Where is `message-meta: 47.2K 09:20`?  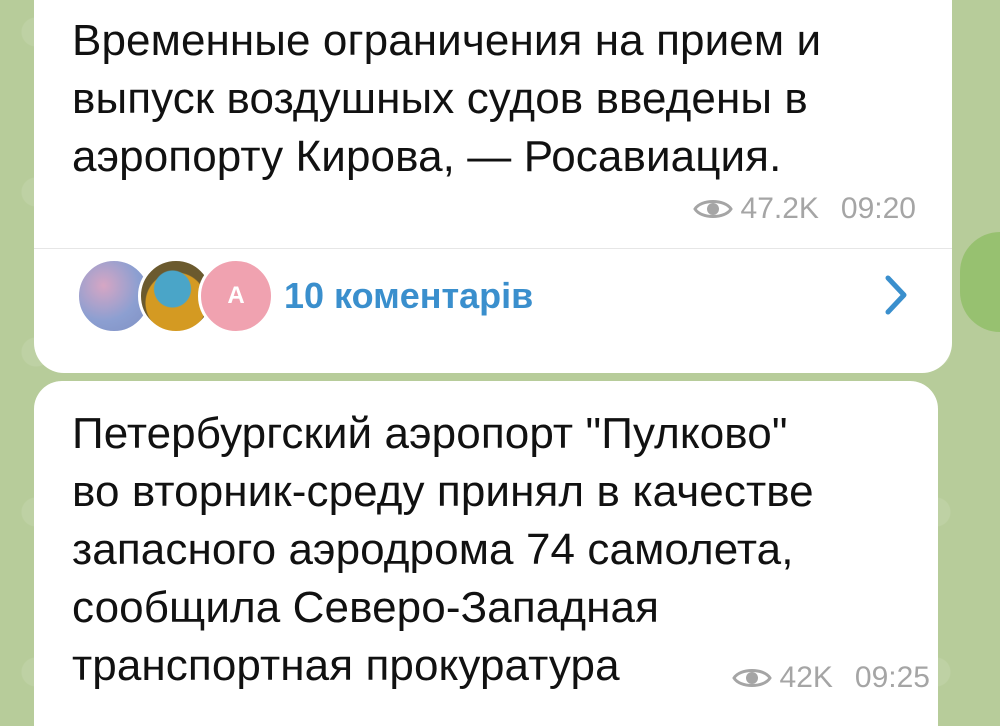
message-meta: 47.2K 09:20 is located at coordinates (804, 209).